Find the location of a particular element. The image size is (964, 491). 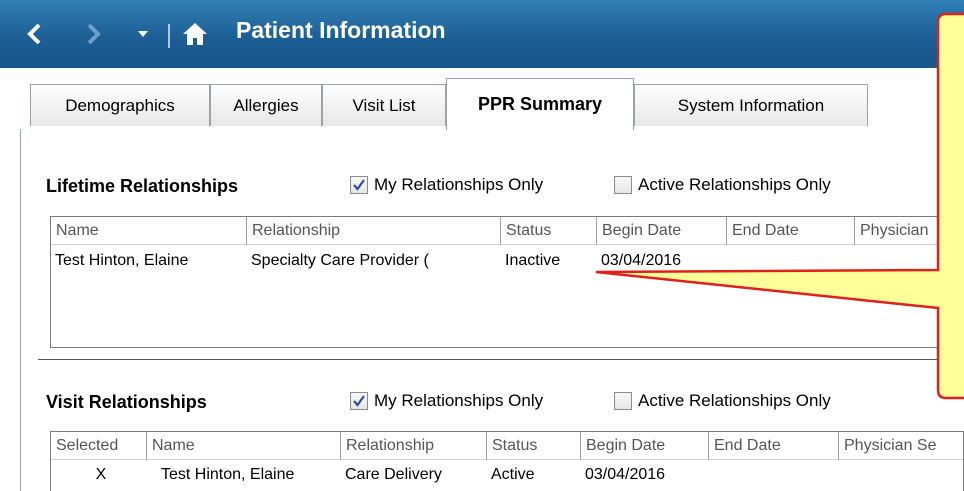

tab-ppr-summary: PPR Summary is located at coordinates (540, 104).